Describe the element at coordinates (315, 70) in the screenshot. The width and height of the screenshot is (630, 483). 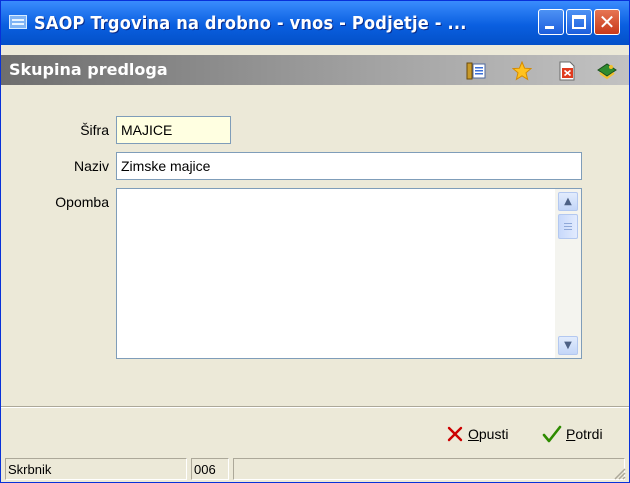
I see `panel-header: Skupina predloga` at that location.